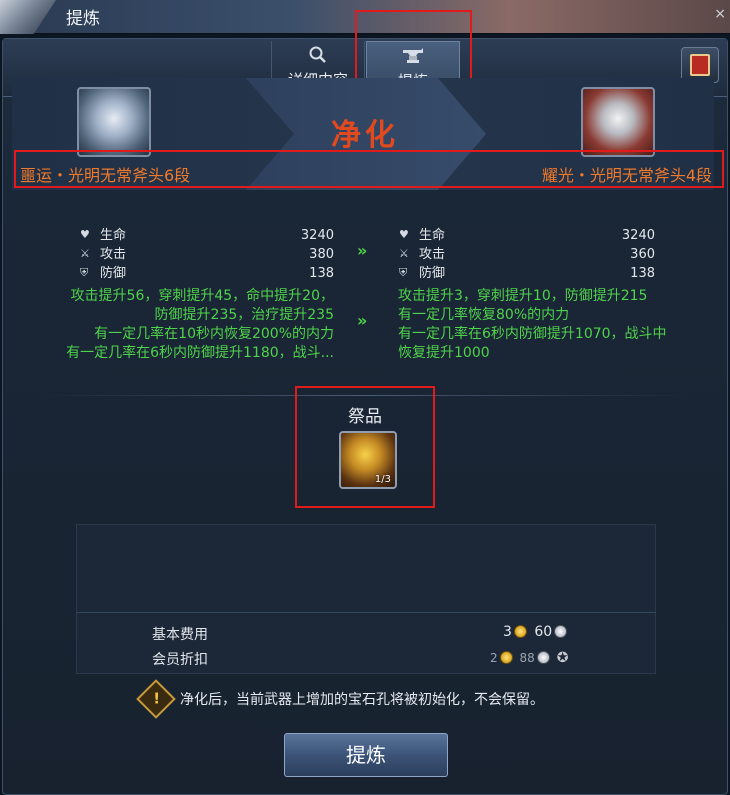 The width and height of the screenshot is (730, 795). What do you see at coordinates (618, 122) in the screenshot?
I see `result-item-icon` at bounding box center [618, 122].